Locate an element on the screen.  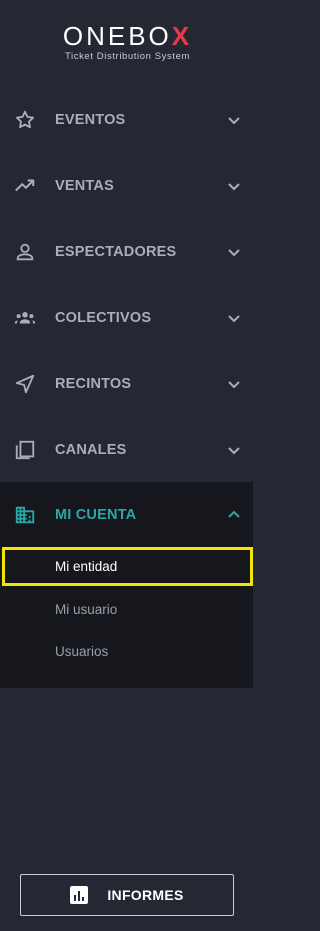
nav-item-recintos: RECINTOS is located at coordinates (127, 384).